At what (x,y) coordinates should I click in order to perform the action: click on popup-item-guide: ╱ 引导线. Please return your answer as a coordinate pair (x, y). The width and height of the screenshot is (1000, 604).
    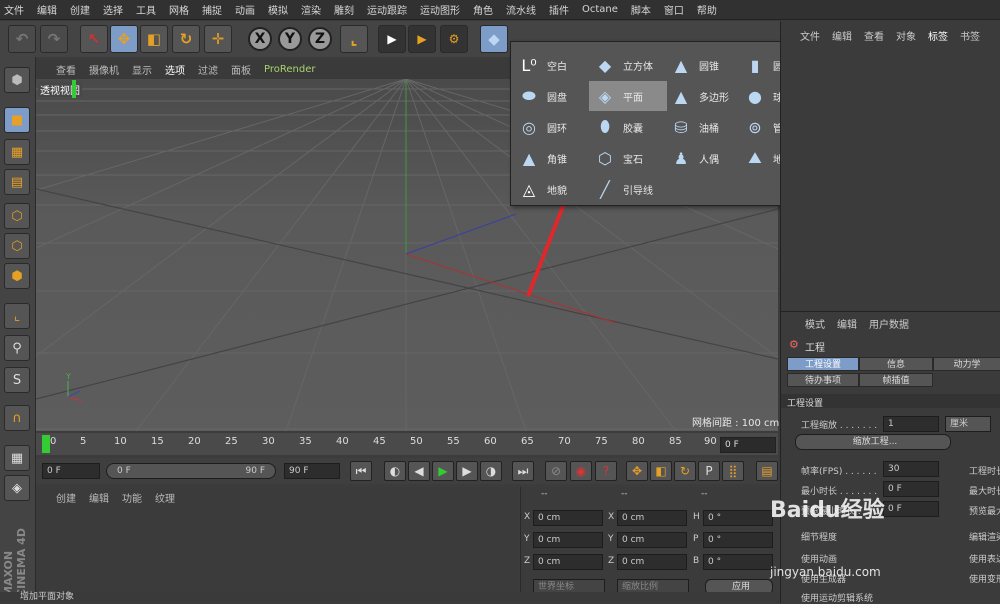
    Looking at the image, I should click on (628, 189).